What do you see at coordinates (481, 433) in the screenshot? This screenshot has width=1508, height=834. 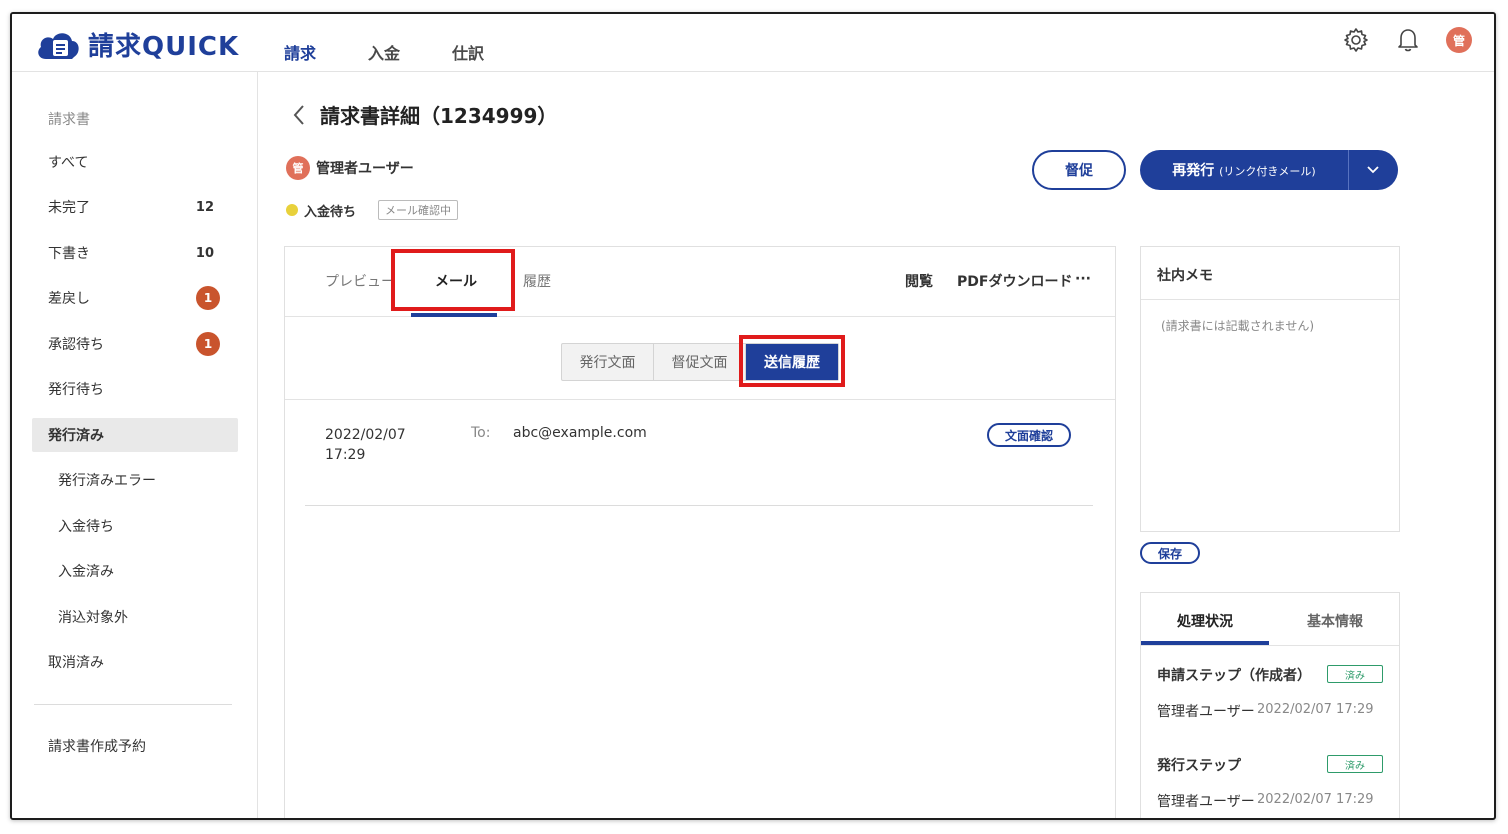 I see `to-label: To:` at bounding box center [481, 433].